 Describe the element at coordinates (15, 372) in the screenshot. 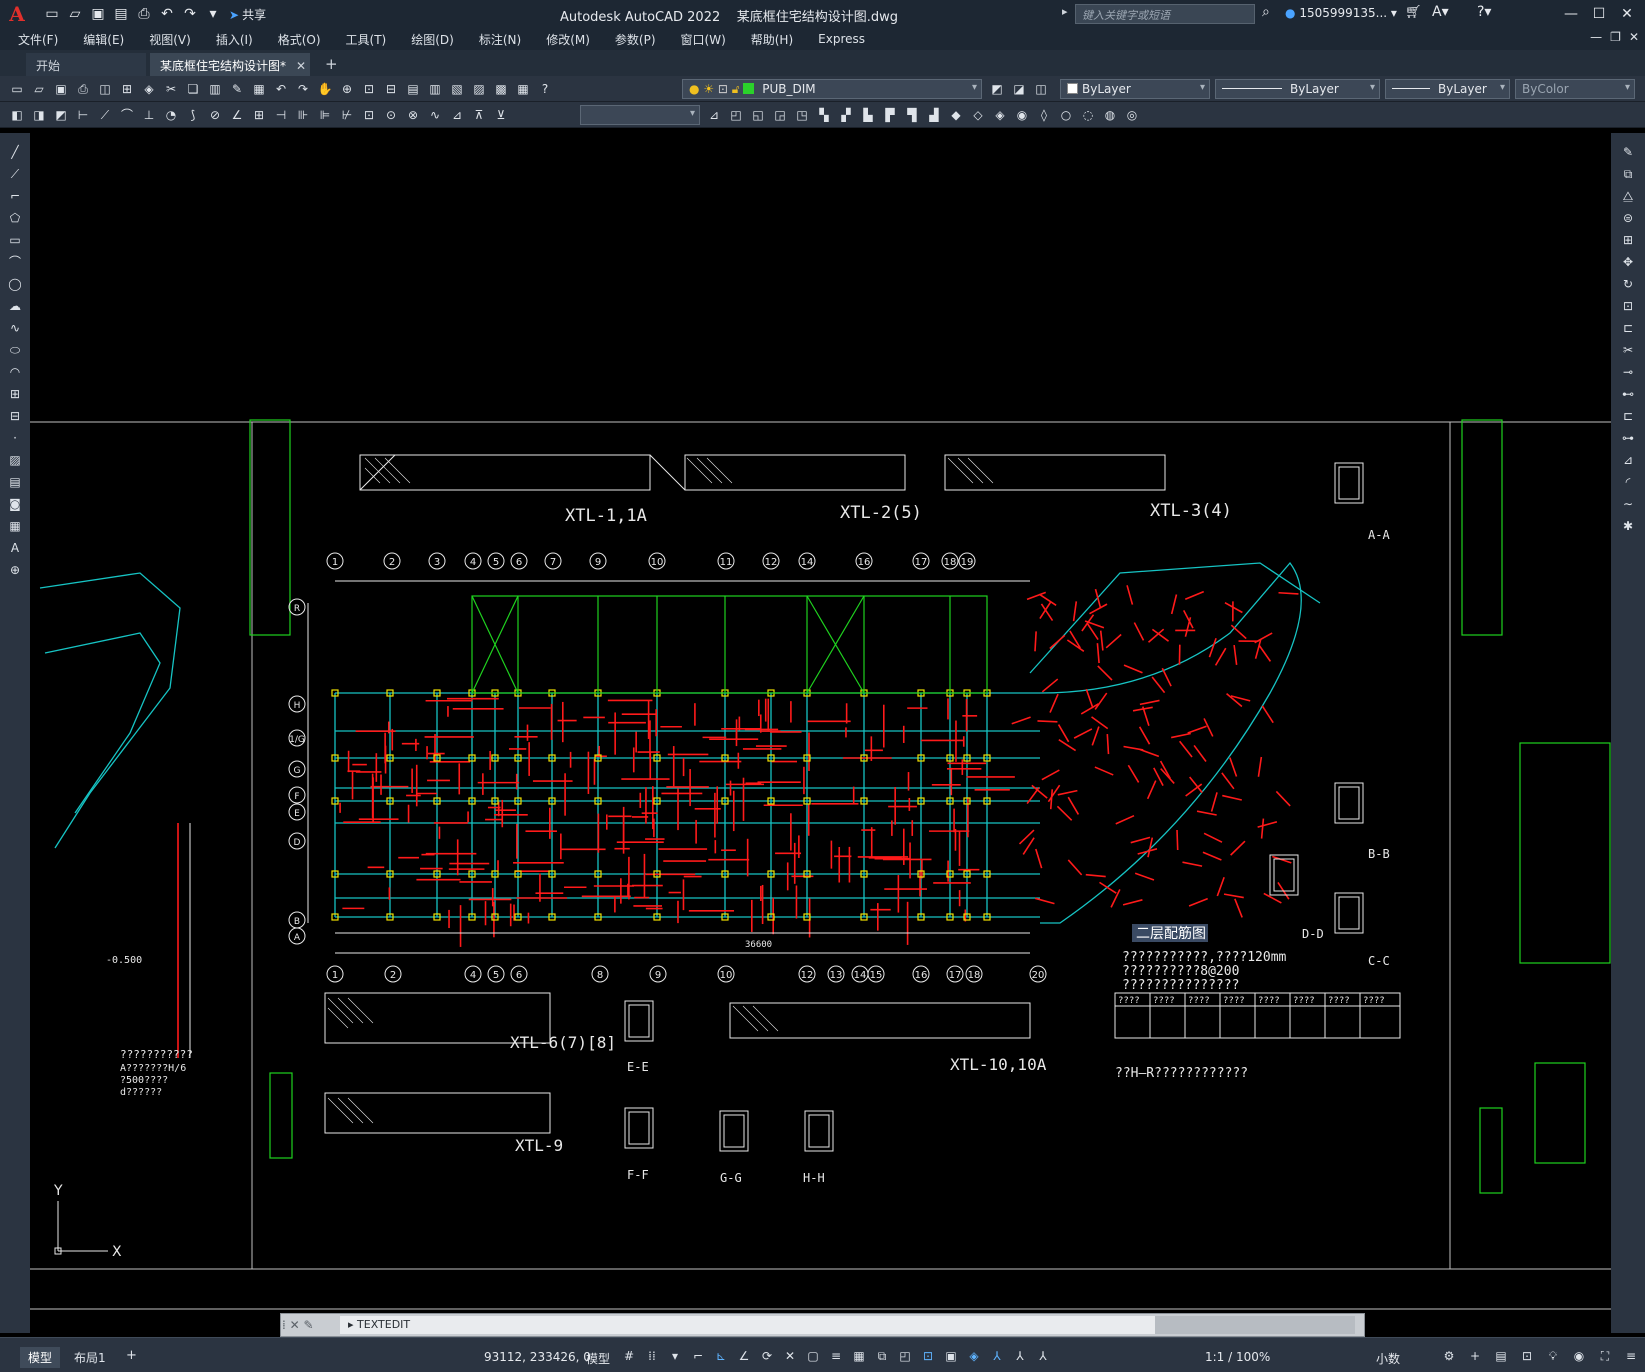

I see `ellipse-arc-icon: ◠` at that location.